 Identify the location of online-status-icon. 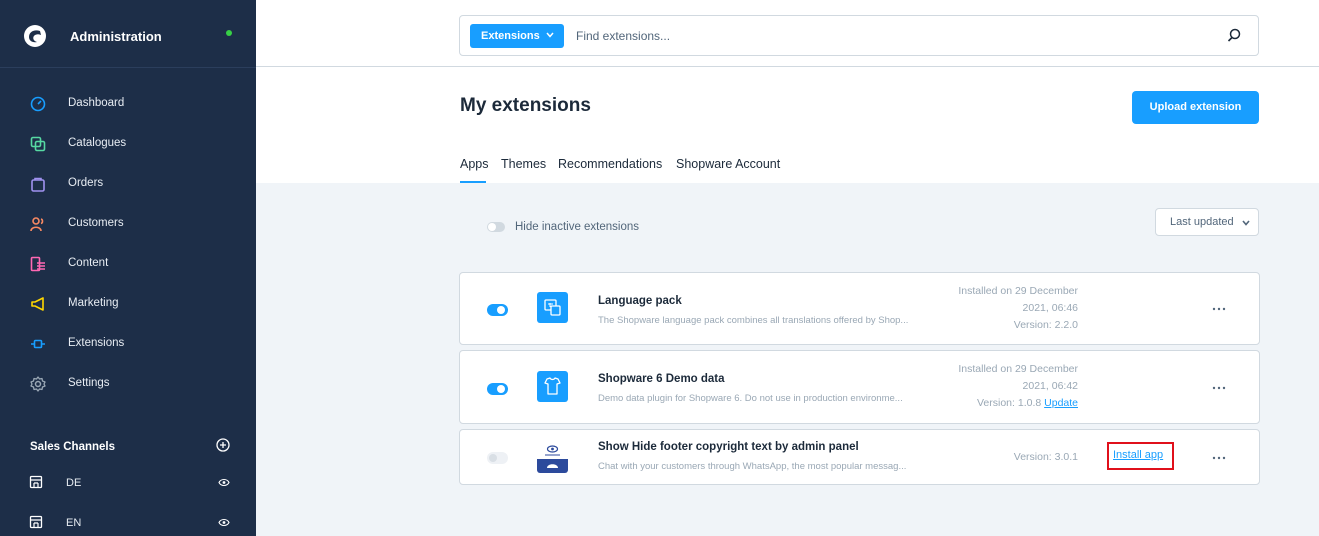
(229, 33).